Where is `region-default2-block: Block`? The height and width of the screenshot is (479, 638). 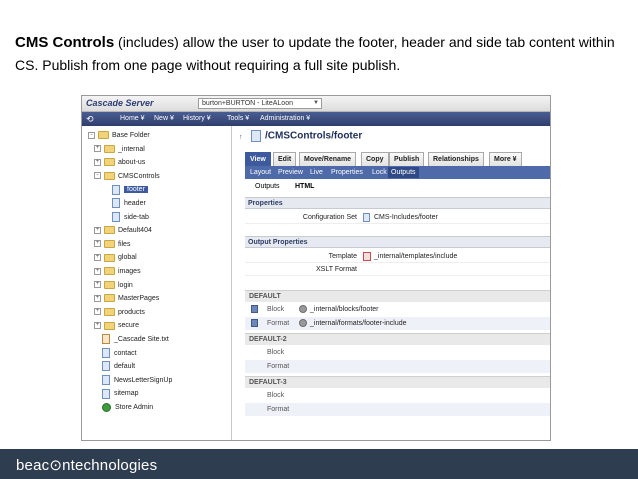
region-default2-block: Block is located at coordinates (397, 352).